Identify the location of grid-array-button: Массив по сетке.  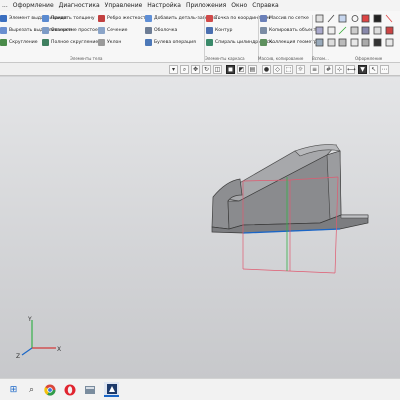
(286, 18).